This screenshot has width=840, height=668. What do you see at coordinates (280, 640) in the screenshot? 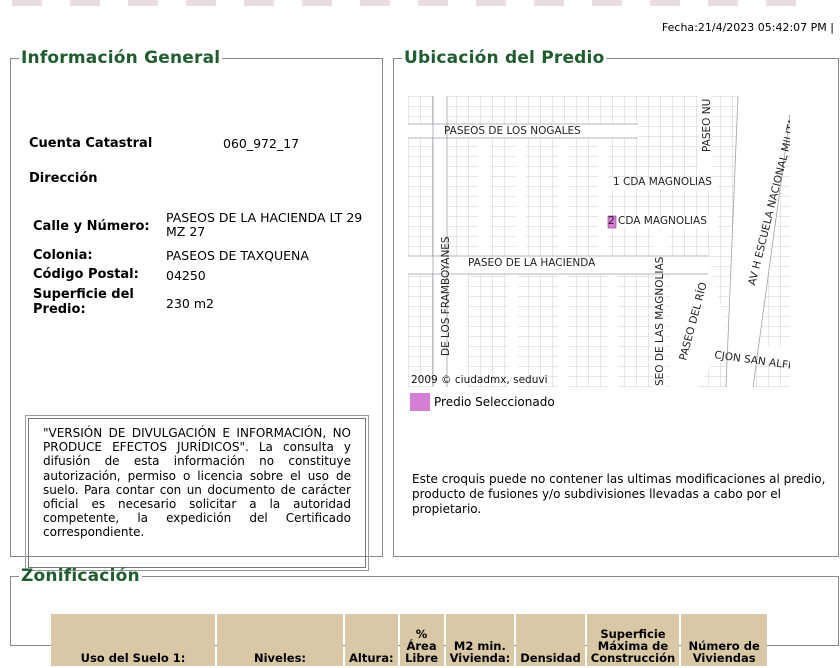
I see `col-niveles: Niveles:` at bounding box center [280, 640].